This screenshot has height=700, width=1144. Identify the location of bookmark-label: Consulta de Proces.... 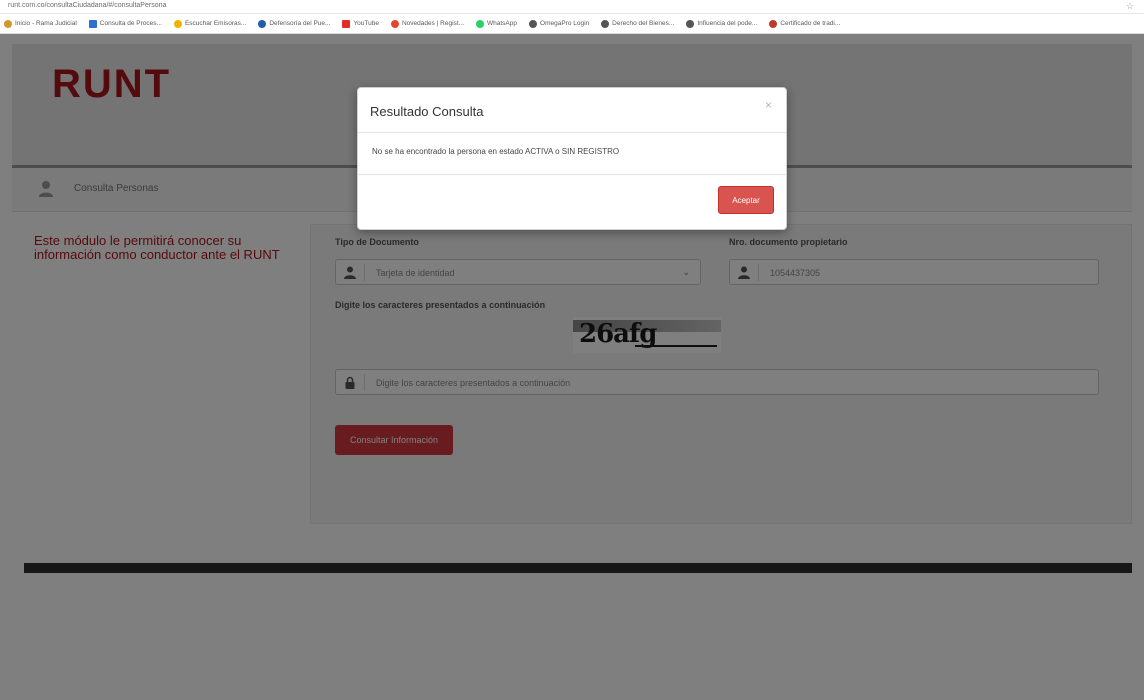
(130, 23).